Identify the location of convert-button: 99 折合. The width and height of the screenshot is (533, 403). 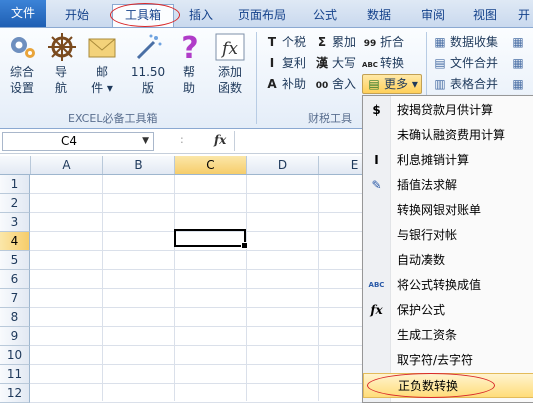
(383, 42).